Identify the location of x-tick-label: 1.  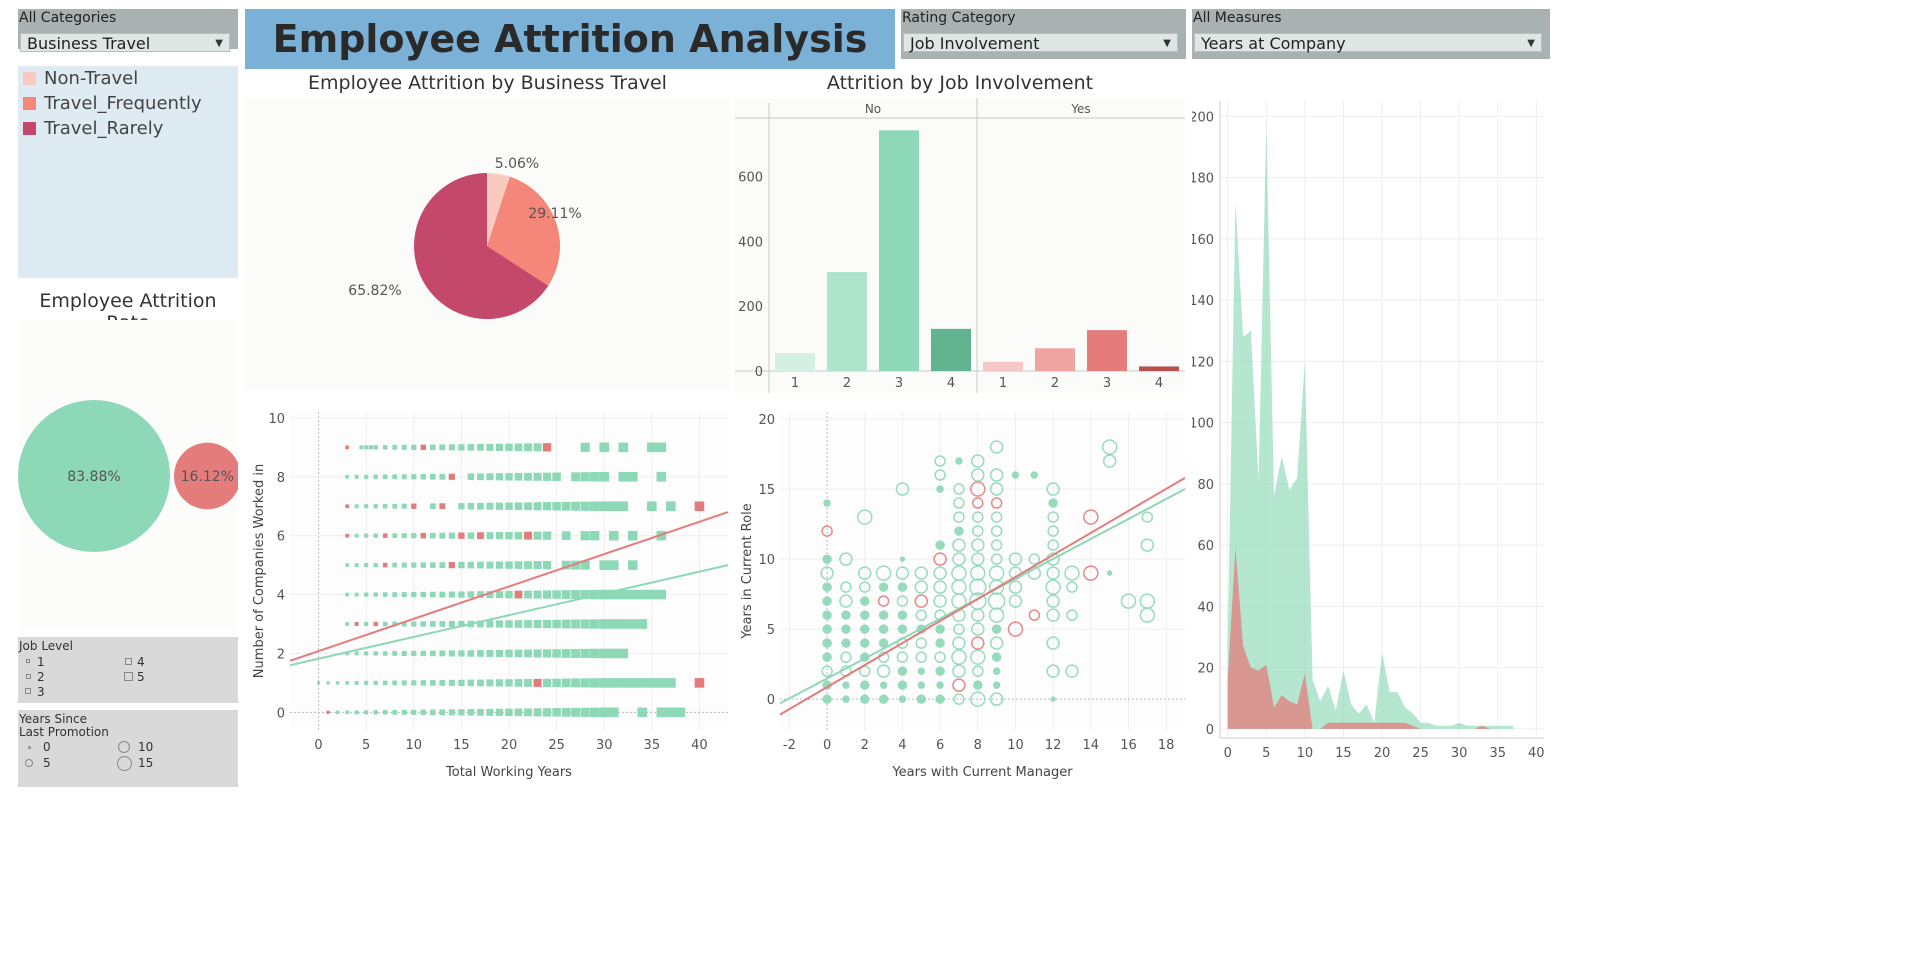
(1003, 383).